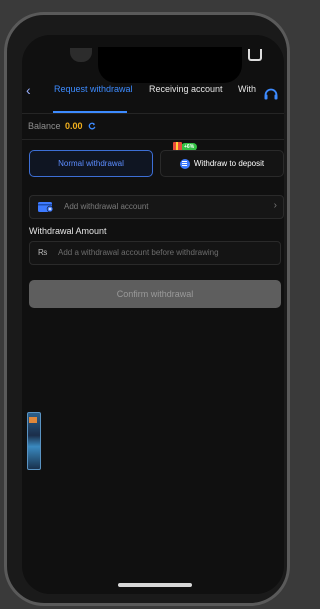  I want to click on balance-row: Balance 0.00, so click(62, 126).